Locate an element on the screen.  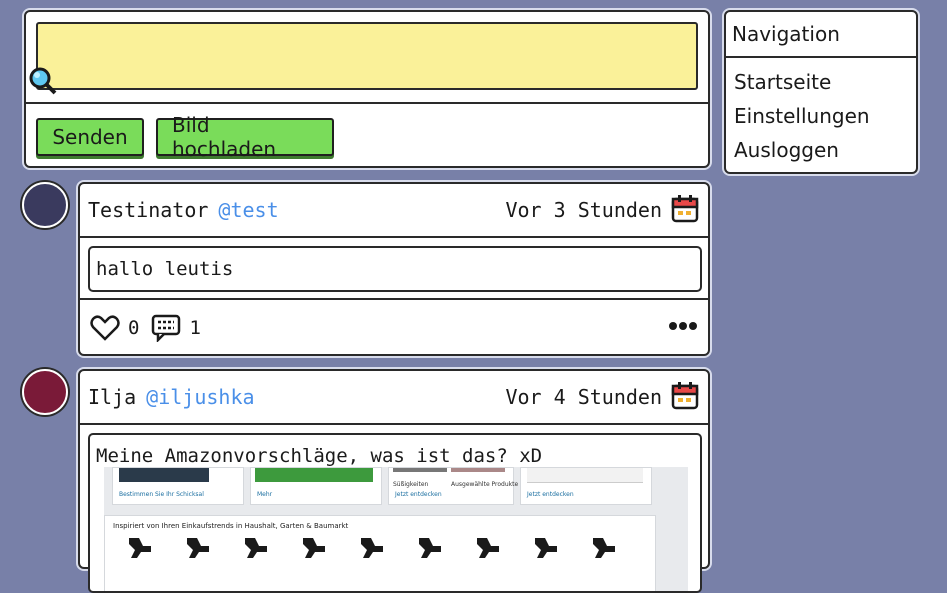
send-button: Senden is located at coordinates (90, 137).